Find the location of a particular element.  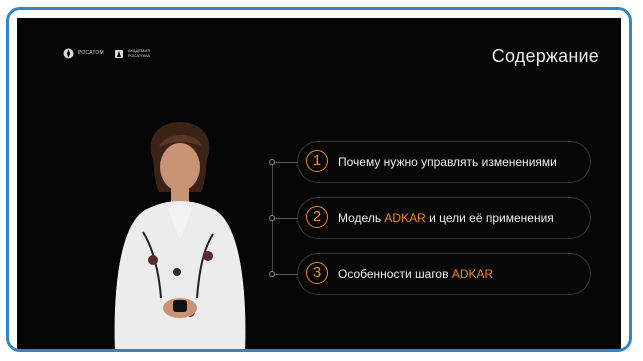

speaker-image is located at coordinates (180, 235).